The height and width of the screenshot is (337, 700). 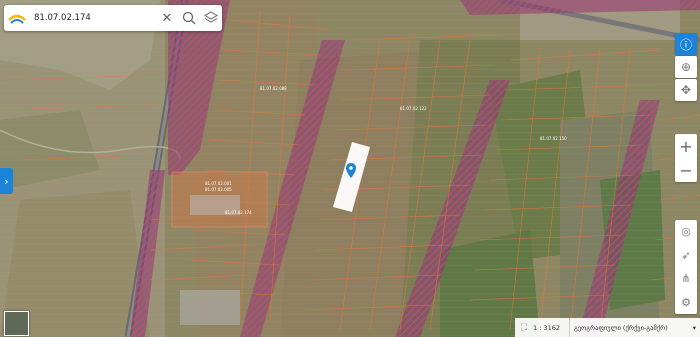 What do you see at coordinates (189, 18) in the screenshot?
I see `search-icon` at bounding box center [189, 18].